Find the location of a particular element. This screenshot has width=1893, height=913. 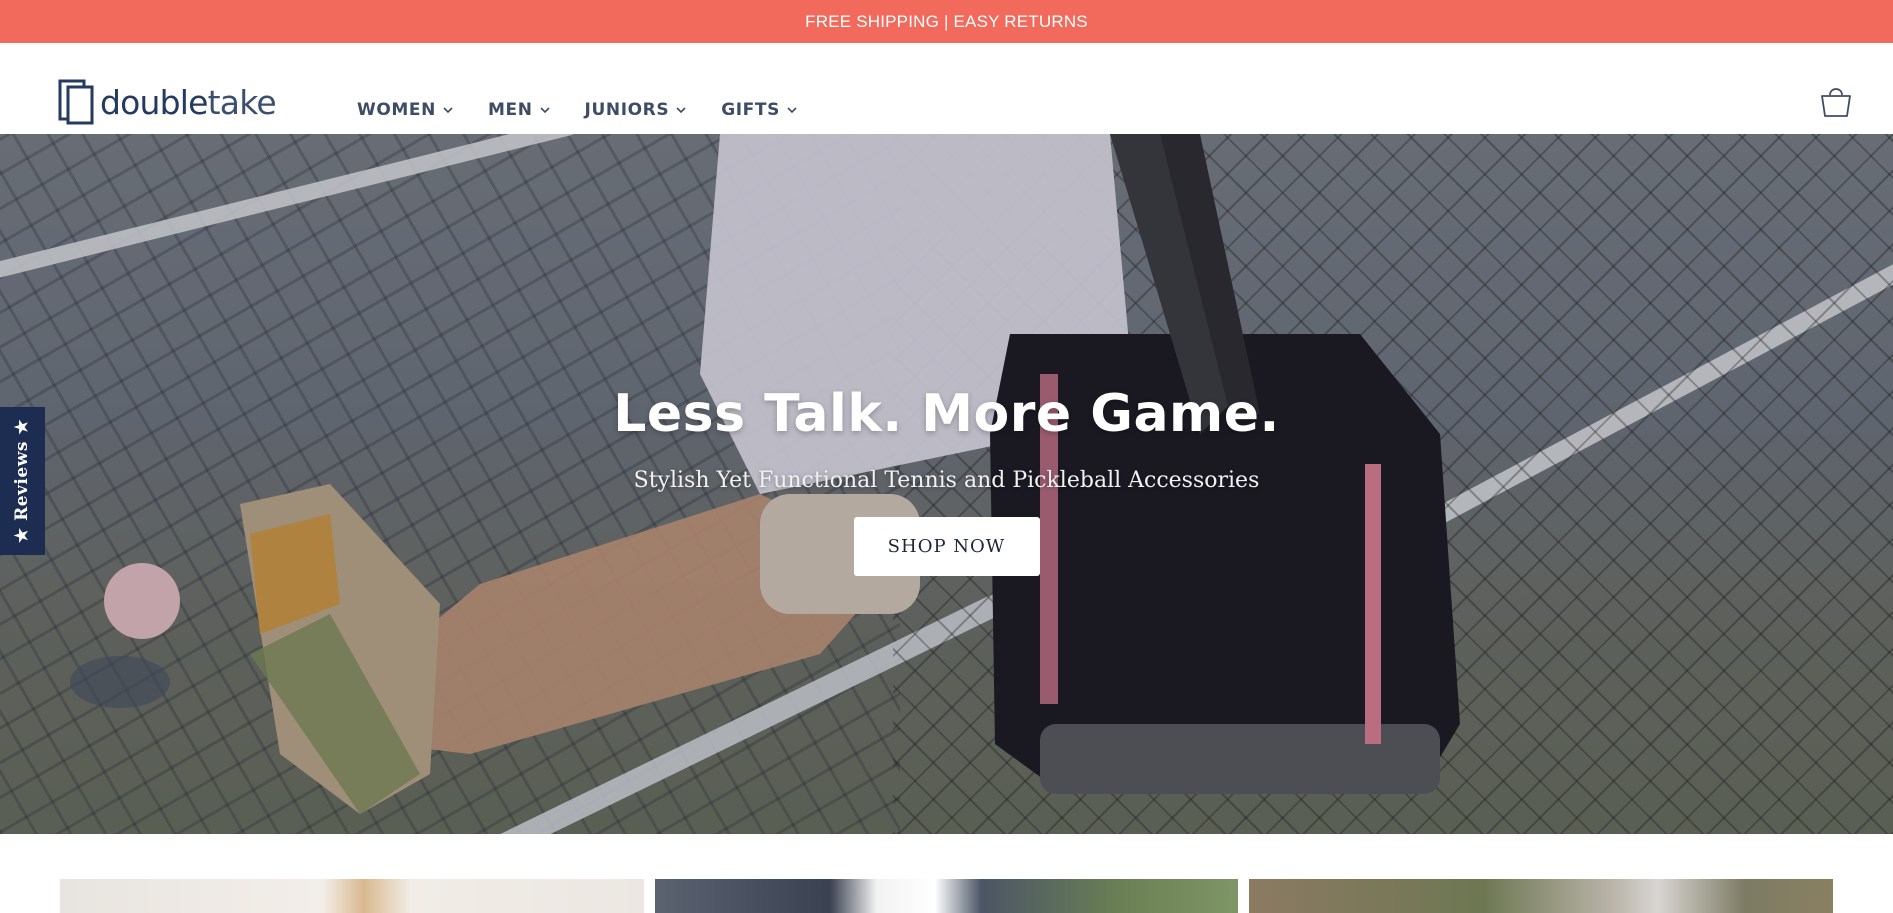

logo: doubletake is located at coordinates (167, 102).